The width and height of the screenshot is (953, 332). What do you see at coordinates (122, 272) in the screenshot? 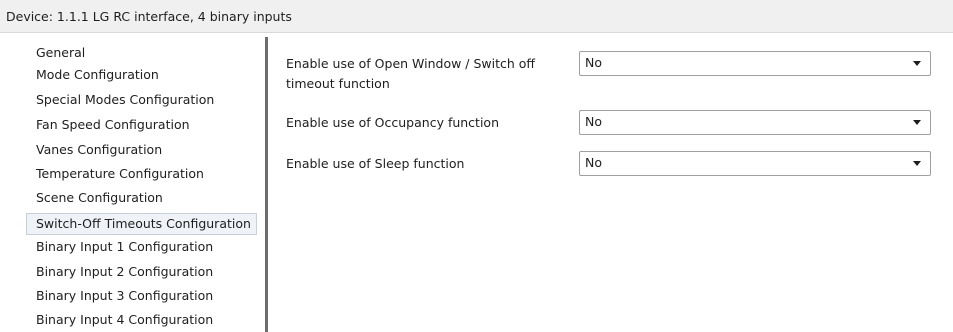
I see `sidebar-item-binary-input-2-configuration: Binary Input 2 Configuration` at bounding box center [122, 272].